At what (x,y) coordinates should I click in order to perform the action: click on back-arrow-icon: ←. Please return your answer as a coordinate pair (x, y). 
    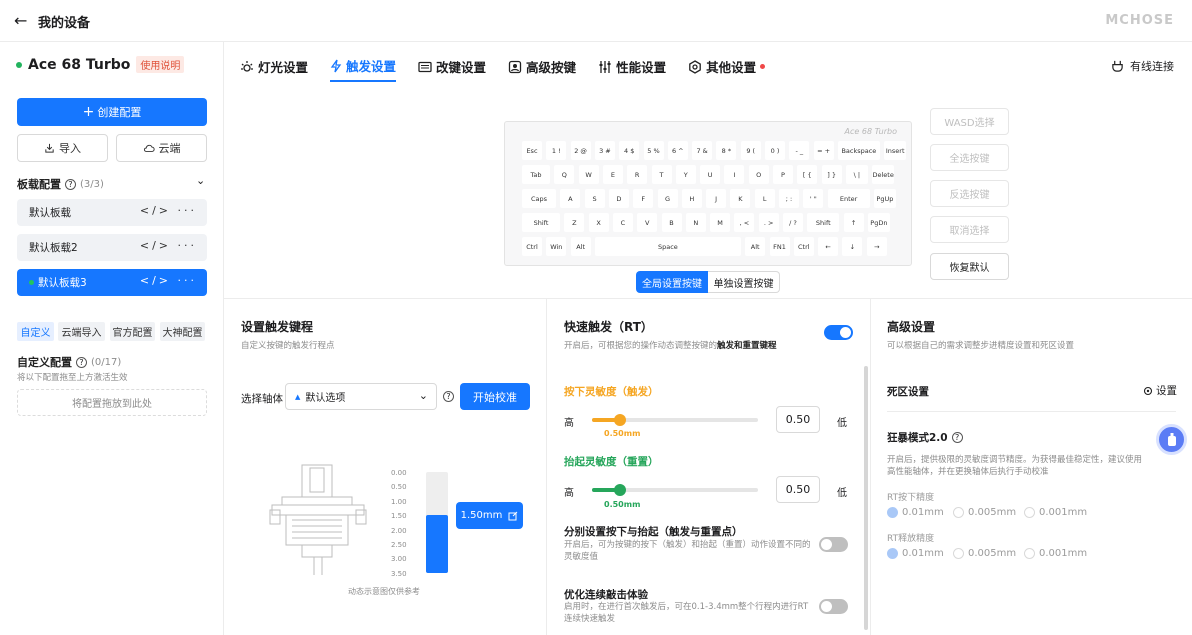
    Looking at the image, I should click on (20, 20).